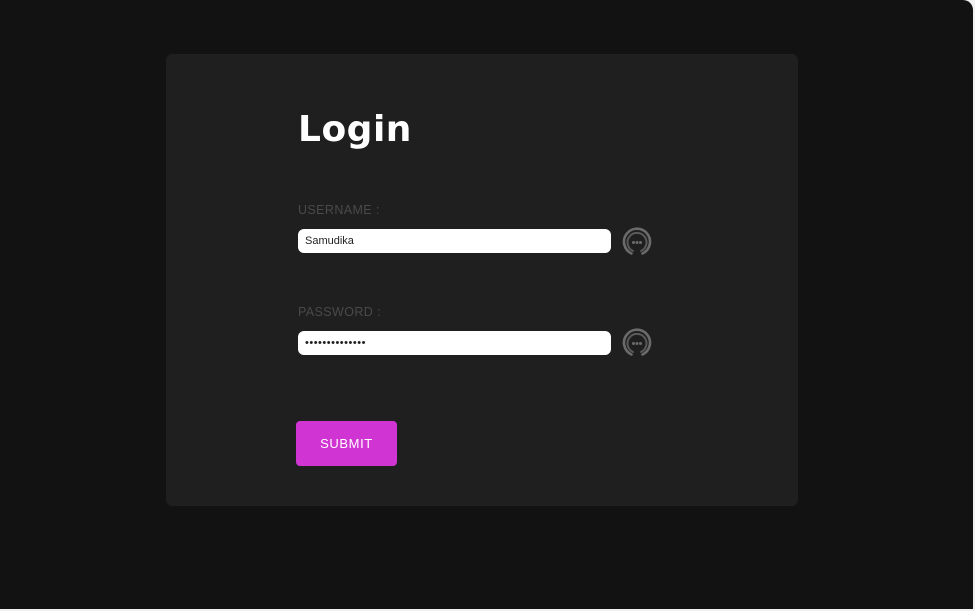  Describe the element at coordinates (454, 343) in the screenshot. I see `password-input` at that location.